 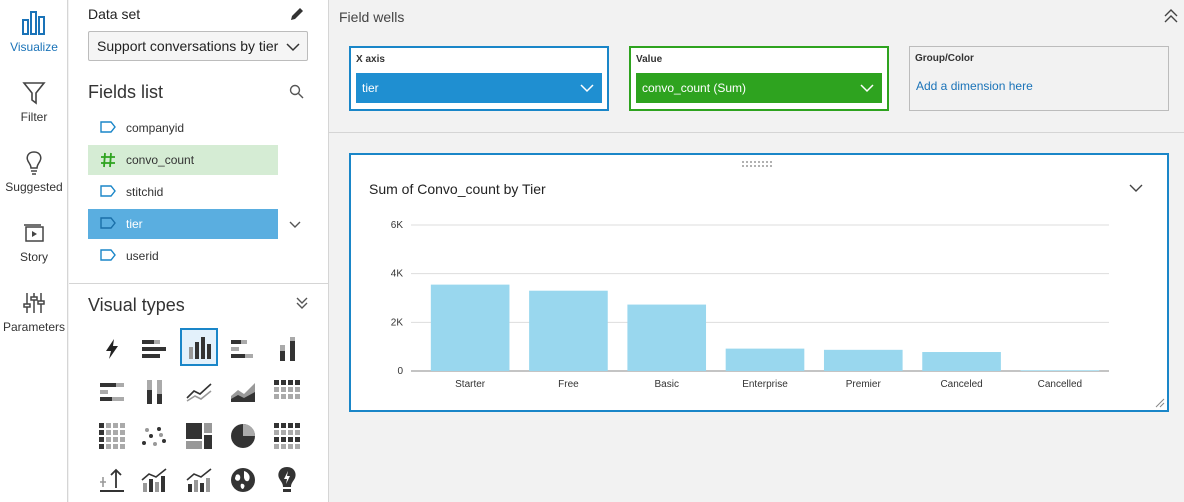 I want to click on visual-type-stacked-column, so click(x=287, y=349).